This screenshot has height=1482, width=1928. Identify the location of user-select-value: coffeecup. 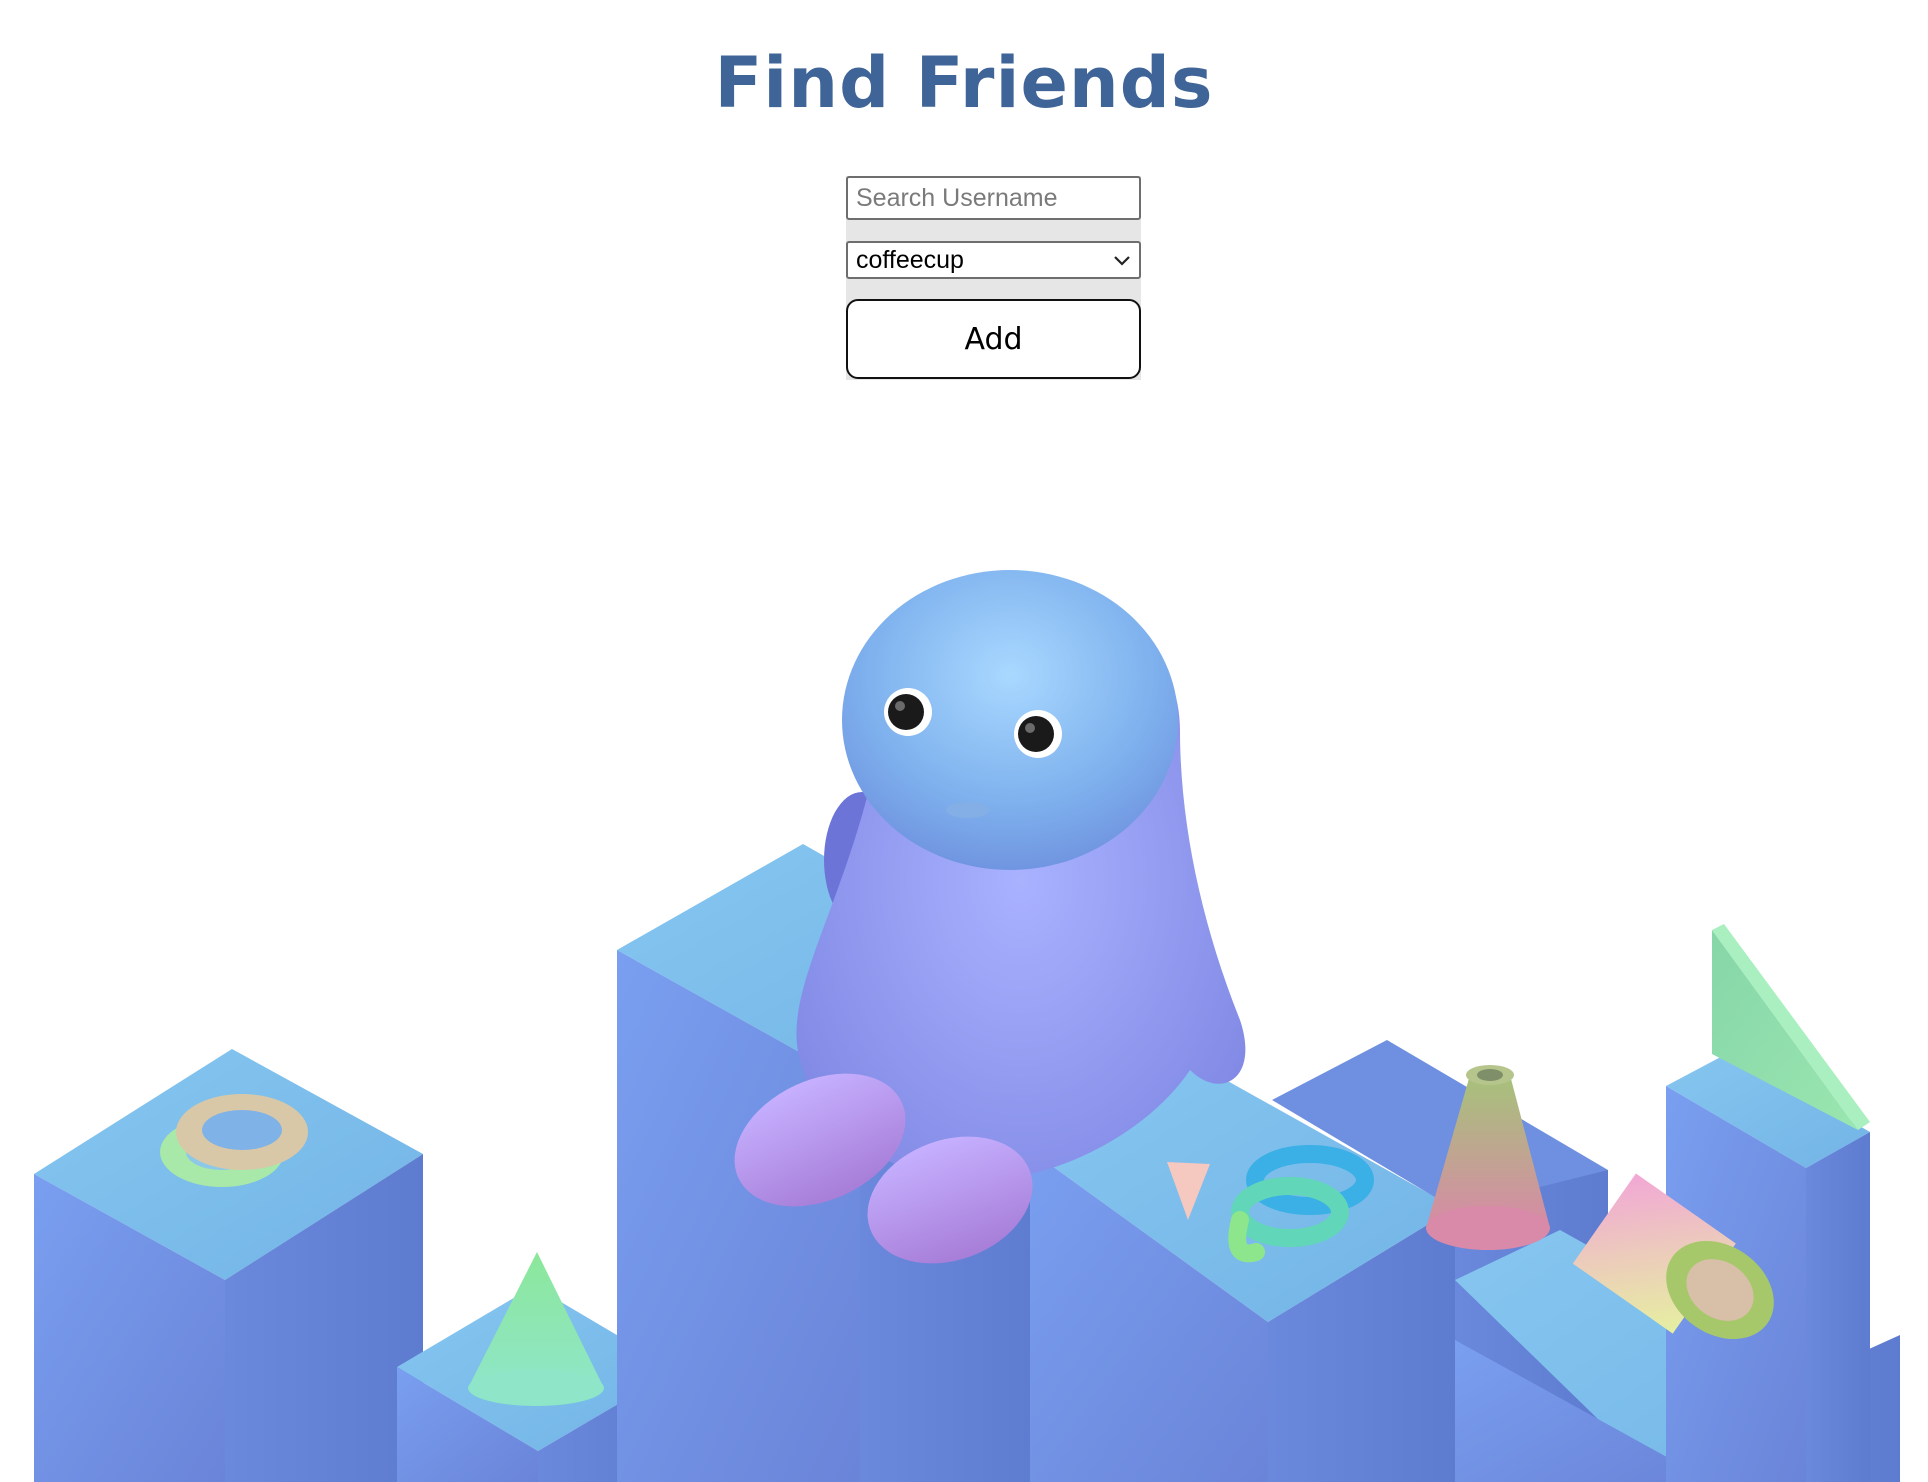
(910, 259).